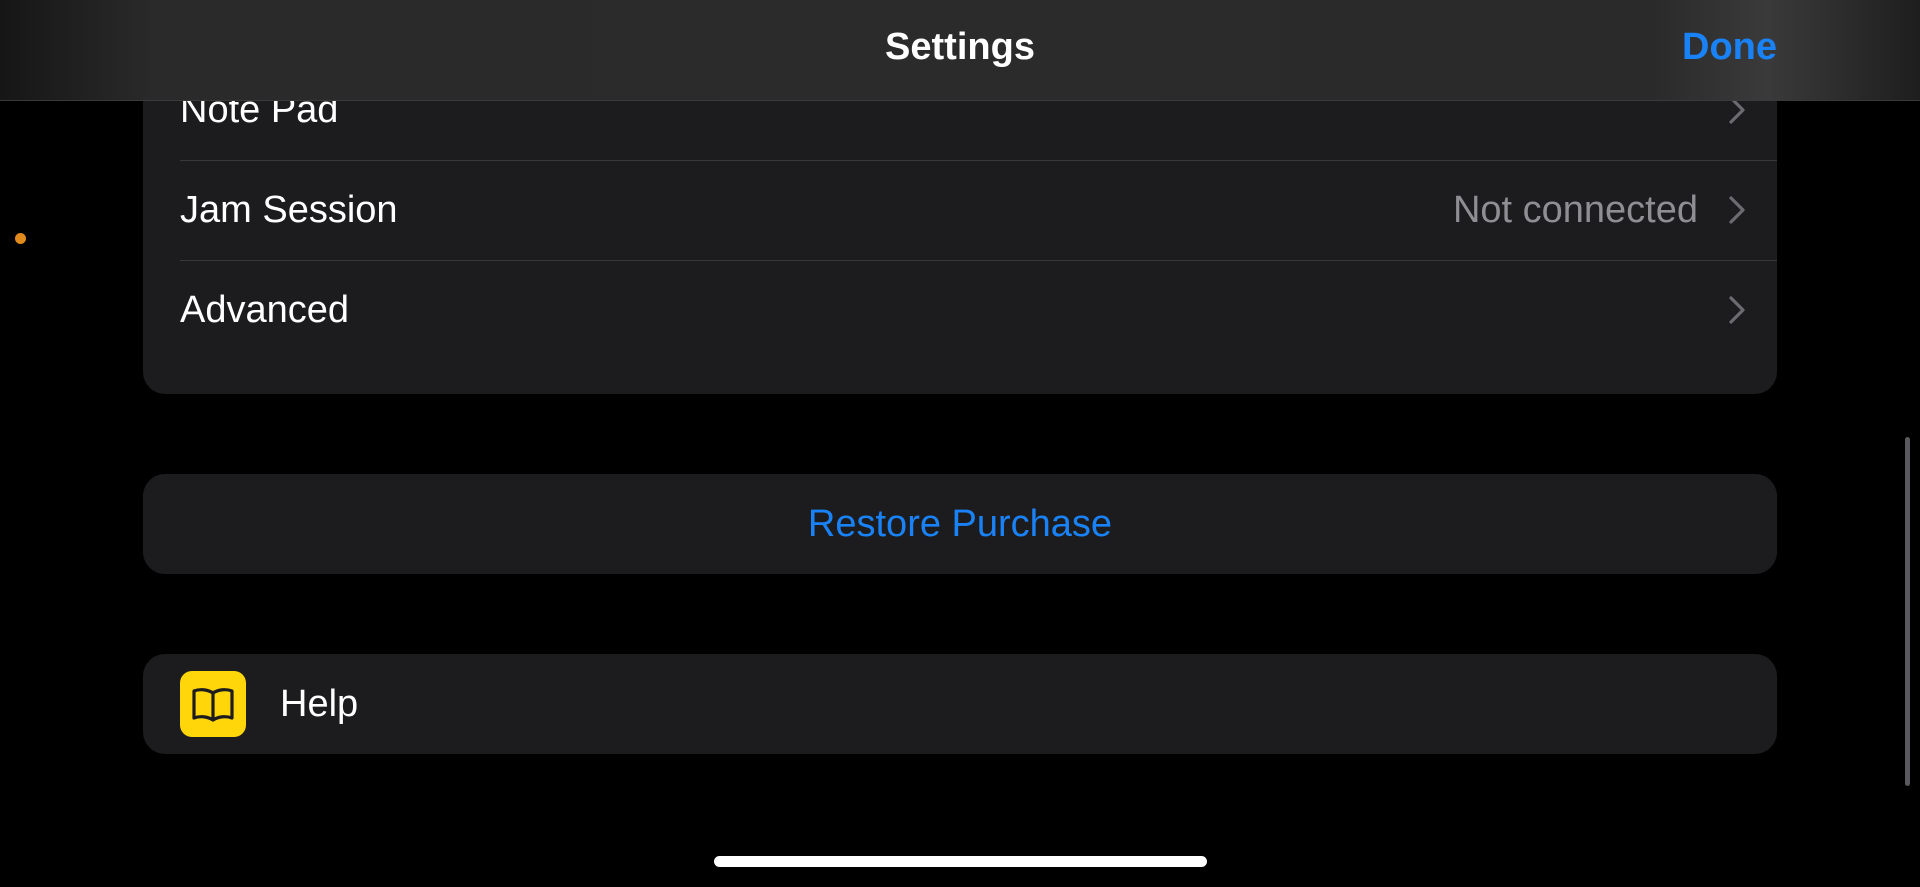 The height and width of the screenshot is (887, 1920). I want to click on navigation-bar: Settings Done, so click(960, 50).